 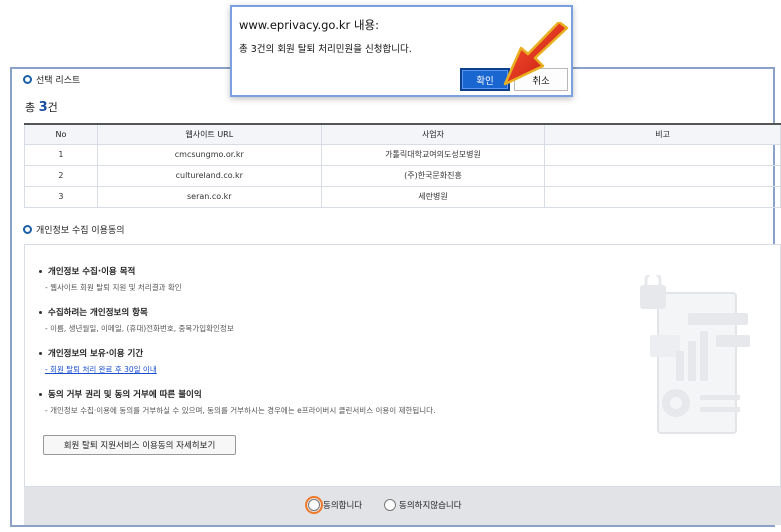 I want to click on consent-heading: 개인정보 수집 이용동의, so click(x=74, y=229).